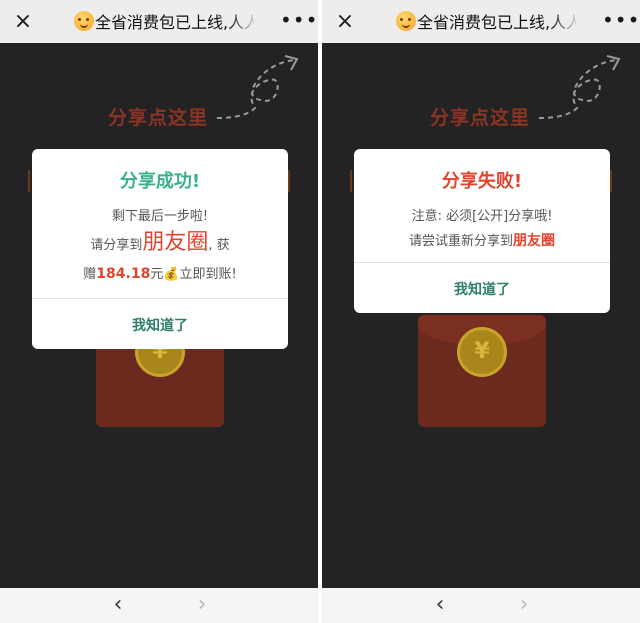 The width and height of the screenshot is (640, 623). Describe the element at coordinates (160, 181) in the screenshot. I see `success-title: 分享成功!` at that location.